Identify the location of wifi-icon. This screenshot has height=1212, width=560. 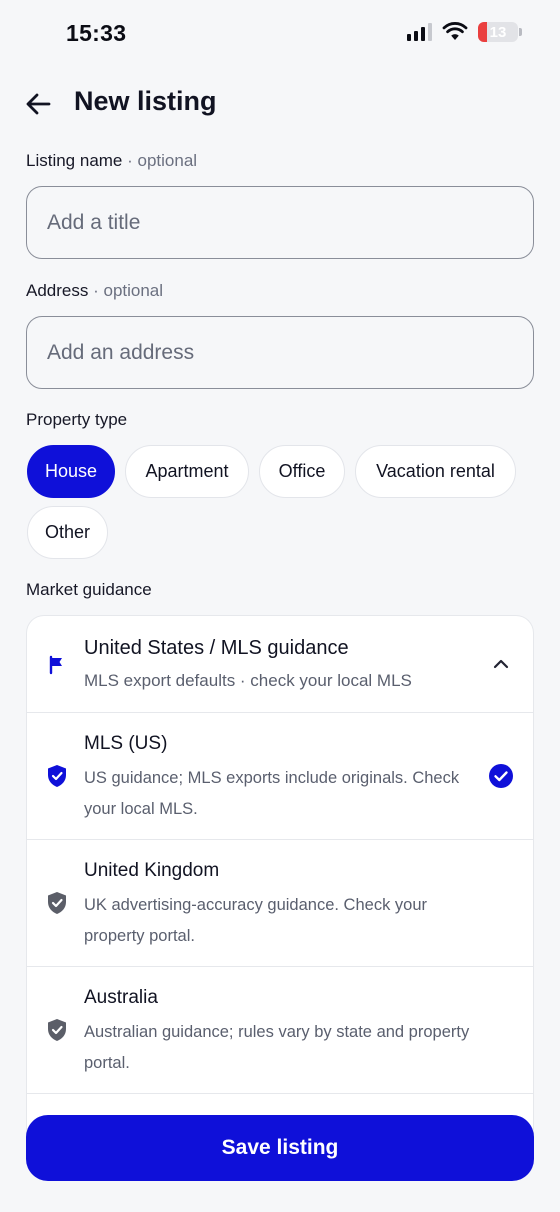
(455, 31).